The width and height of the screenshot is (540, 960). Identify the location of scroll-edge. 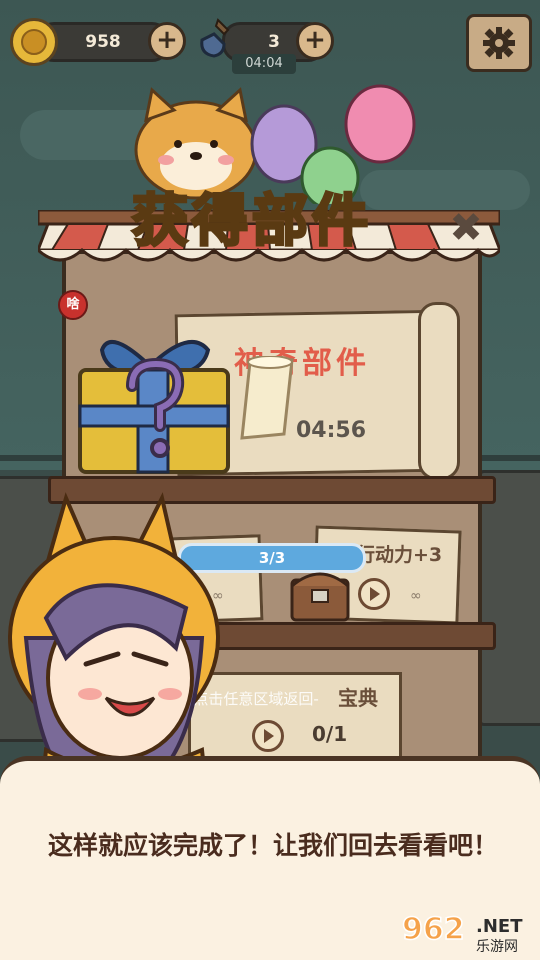
(439, 391).